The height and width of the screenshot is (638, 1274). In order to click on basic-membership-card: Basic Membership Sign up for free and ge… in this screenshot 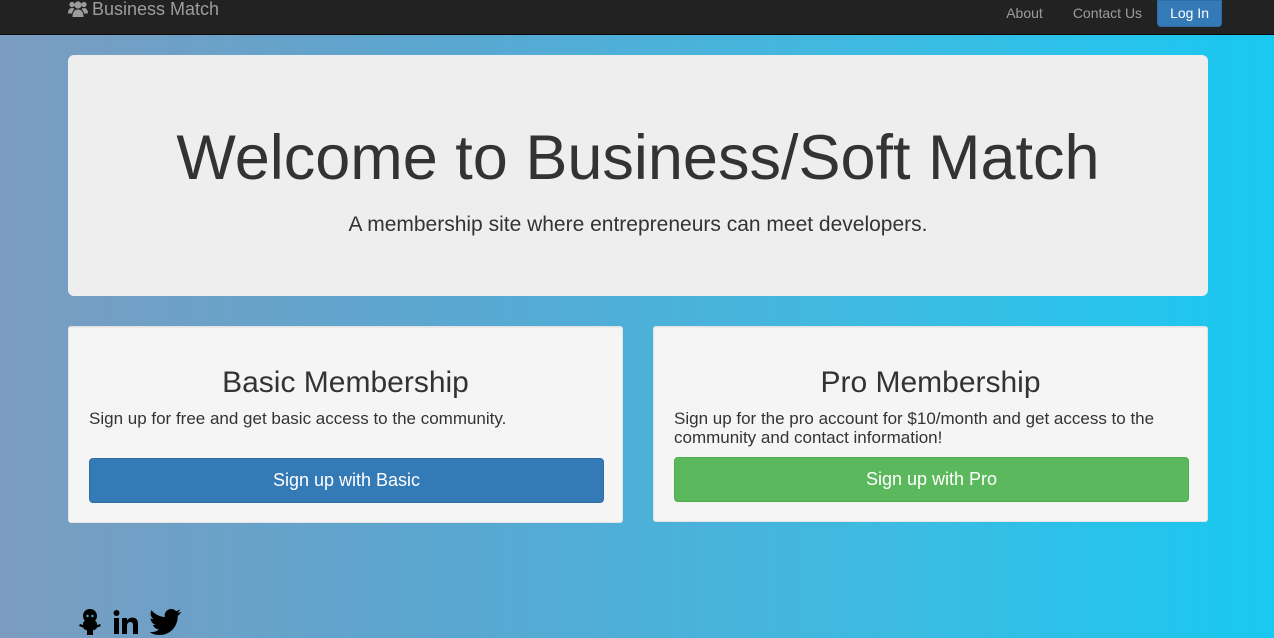, I will do `click(345, 424)`.